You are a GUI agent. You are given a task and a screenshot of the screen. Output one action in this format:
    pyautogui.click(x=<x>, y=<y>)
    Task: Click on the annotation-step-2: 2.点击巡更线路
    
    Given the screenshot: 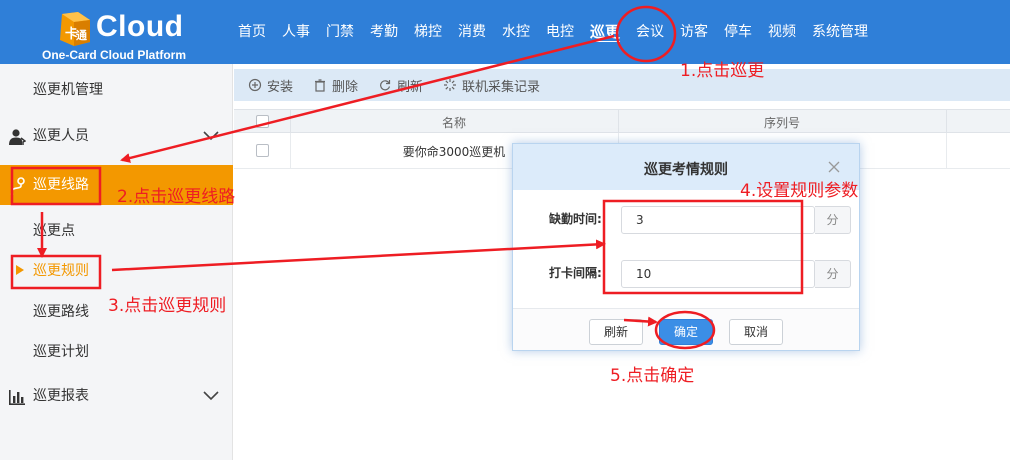 What is the action you would take?
    pyautogui.click(x=176, y=197)
    